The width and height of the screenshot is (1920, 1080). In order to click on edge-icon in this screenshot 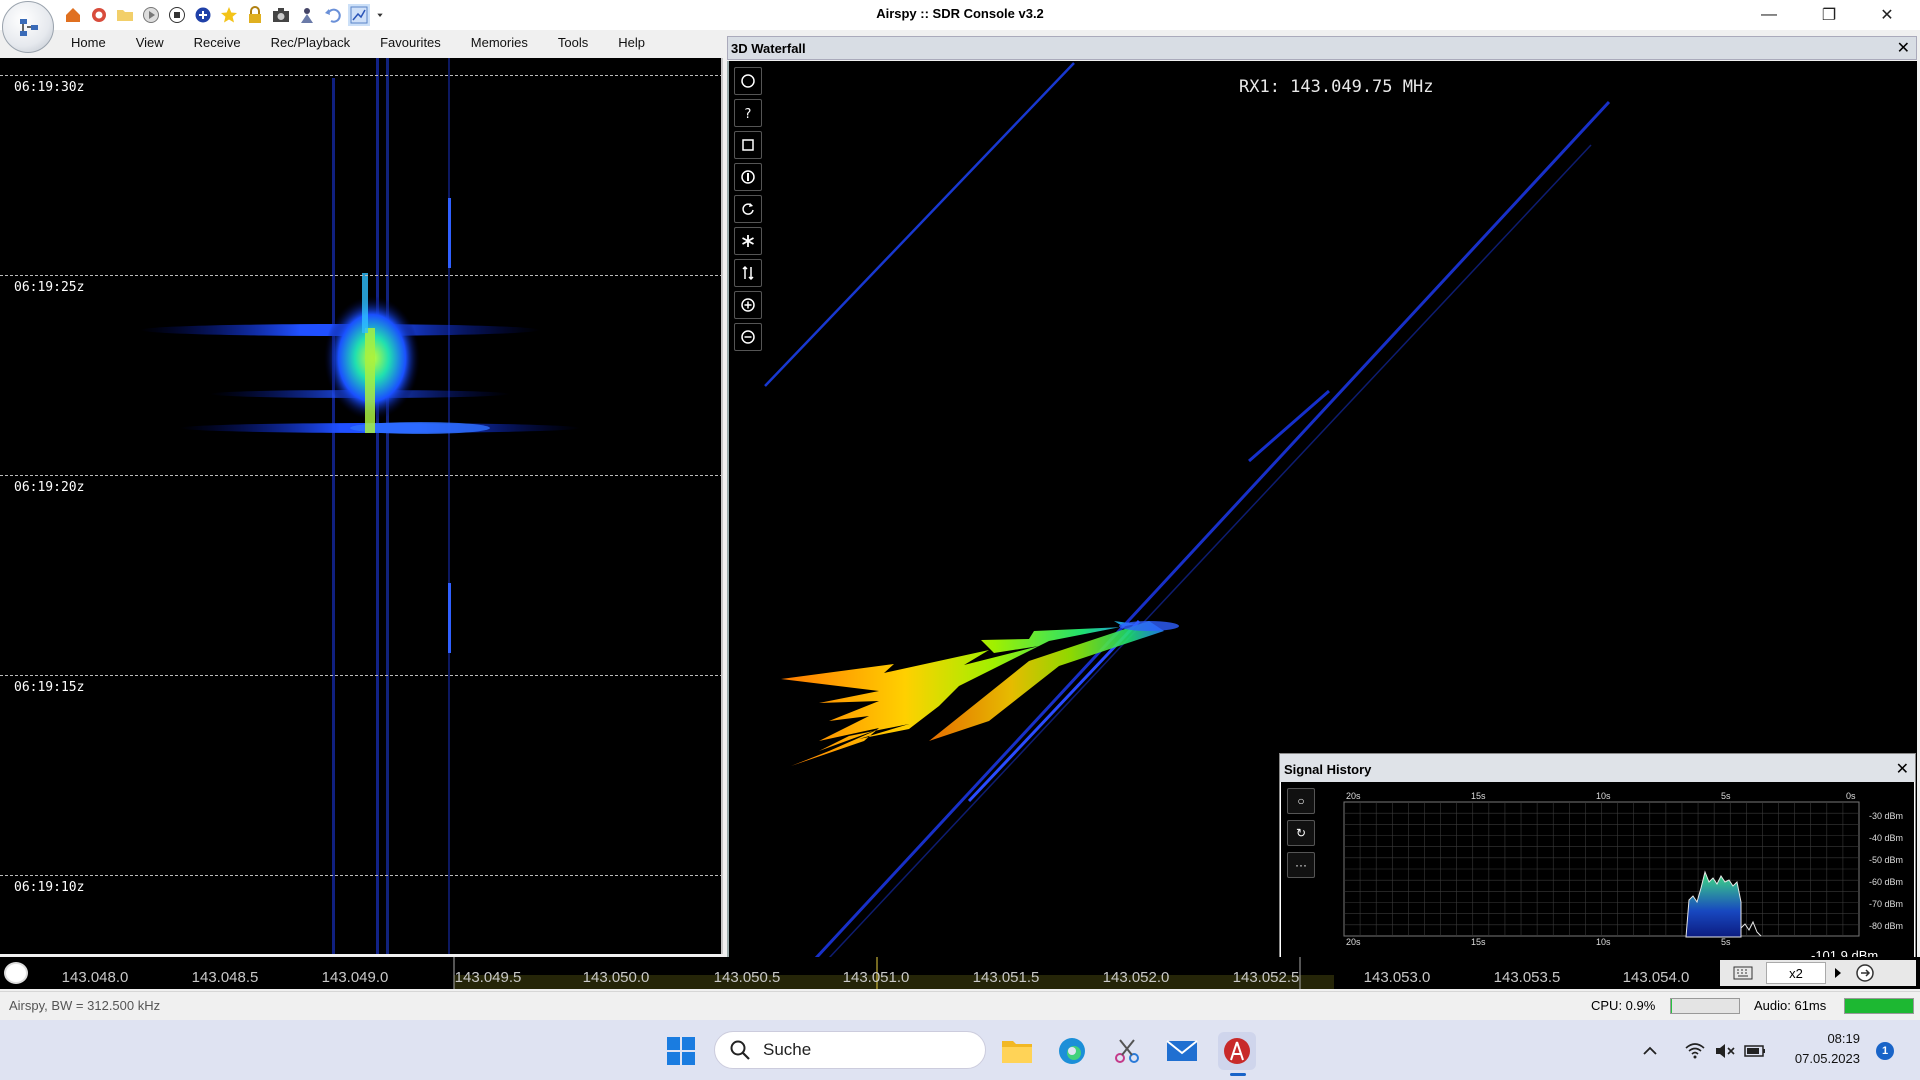, I will do `click(1072, 1051)`.